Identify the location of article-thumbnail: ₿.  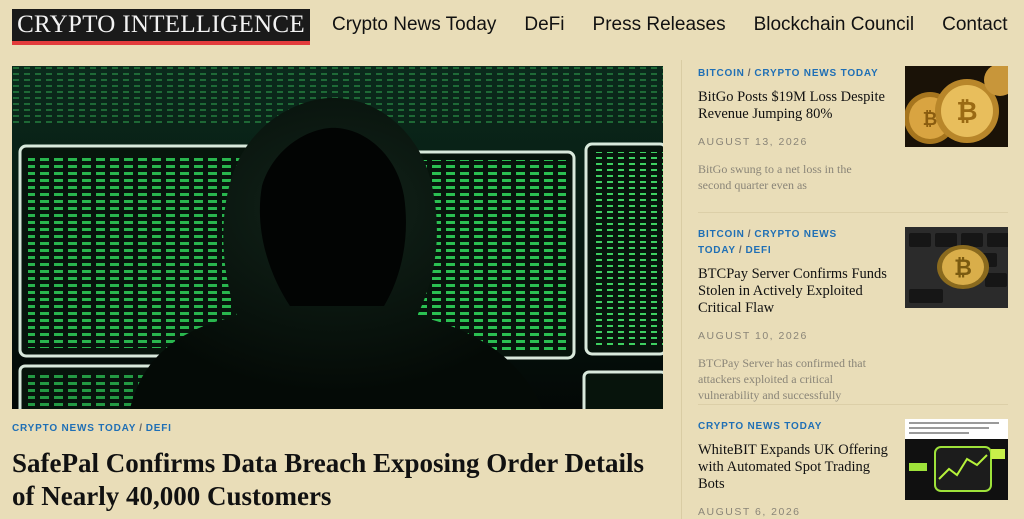
(956, 267).